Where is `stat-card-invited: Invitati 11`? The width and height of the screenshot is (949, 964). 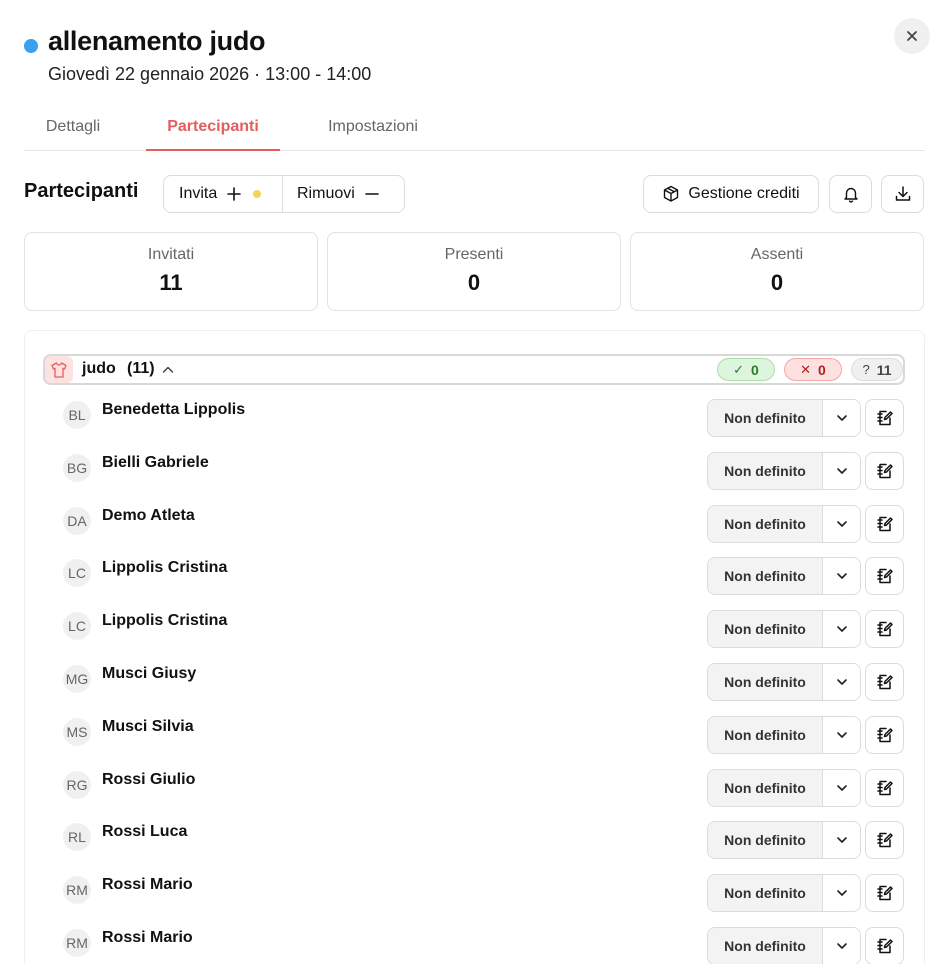
stat-card-invited: Invitati 11 is located at coordinates (171, 271).